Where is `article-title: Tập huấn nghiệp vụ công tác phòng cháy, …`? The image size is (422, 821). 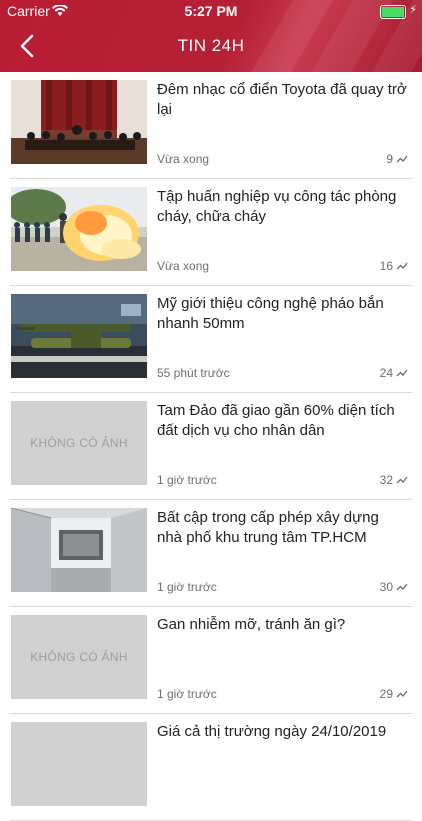
article-title: Tập huấn nghiệp vụ công tác phòng cháy, … is located at coordinates (277, 206).